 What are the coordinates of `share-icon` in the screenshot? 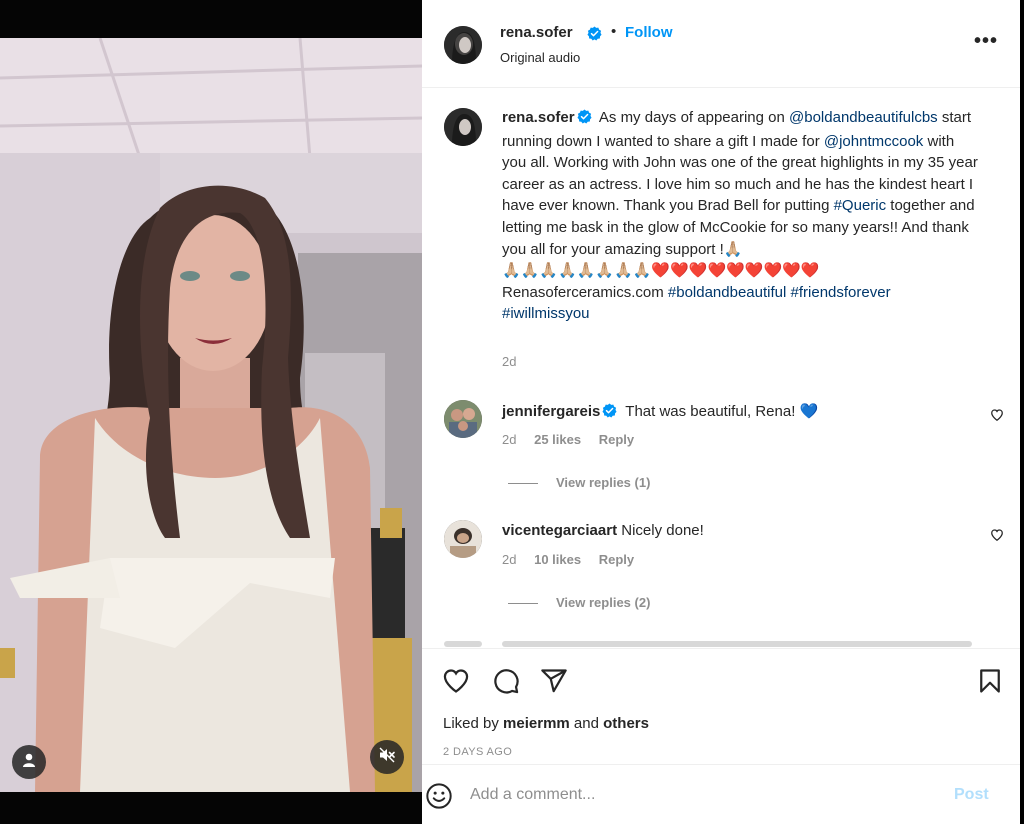 It's located at (554, 683).